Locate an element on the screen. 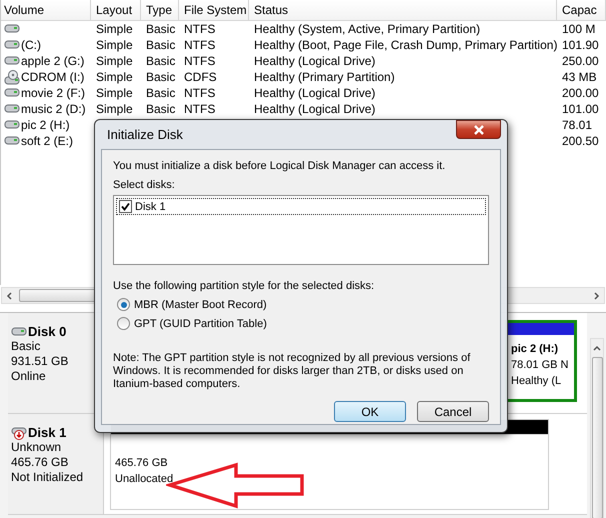 This screenshot has width=606, height=518. partition-status: Healthy (L is located at coordinates (536, 381).